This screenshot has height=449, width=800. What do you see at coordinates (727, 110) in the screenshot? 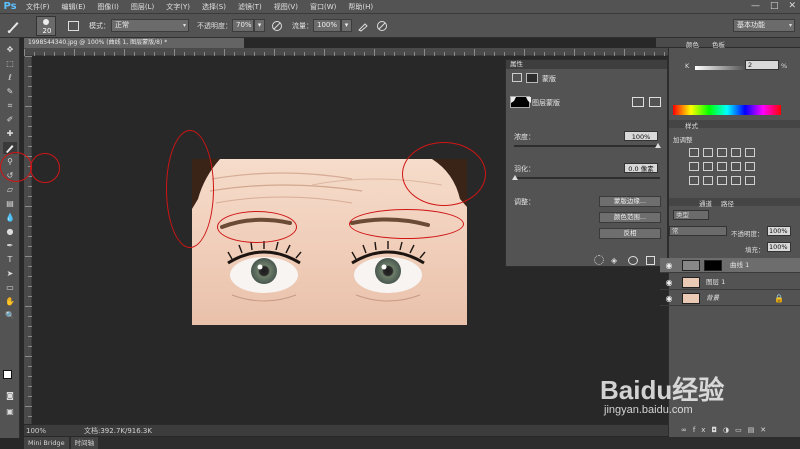
I see `color-spectrum` at bounding box center [727, 110].